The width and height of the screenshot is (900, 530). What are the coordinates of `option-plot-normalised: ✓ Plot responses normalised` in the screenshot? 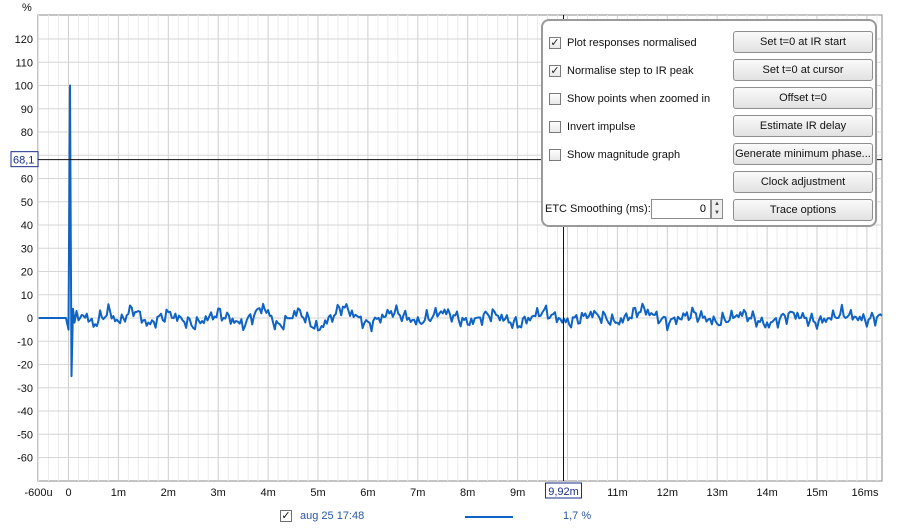 It's located at (623, 43).